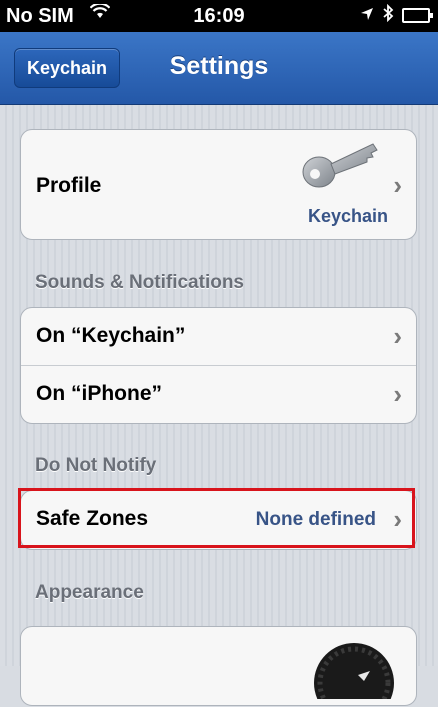 The width and height of the screenshot is (438, 707). I want to click on key-icon, so click(341, 168).